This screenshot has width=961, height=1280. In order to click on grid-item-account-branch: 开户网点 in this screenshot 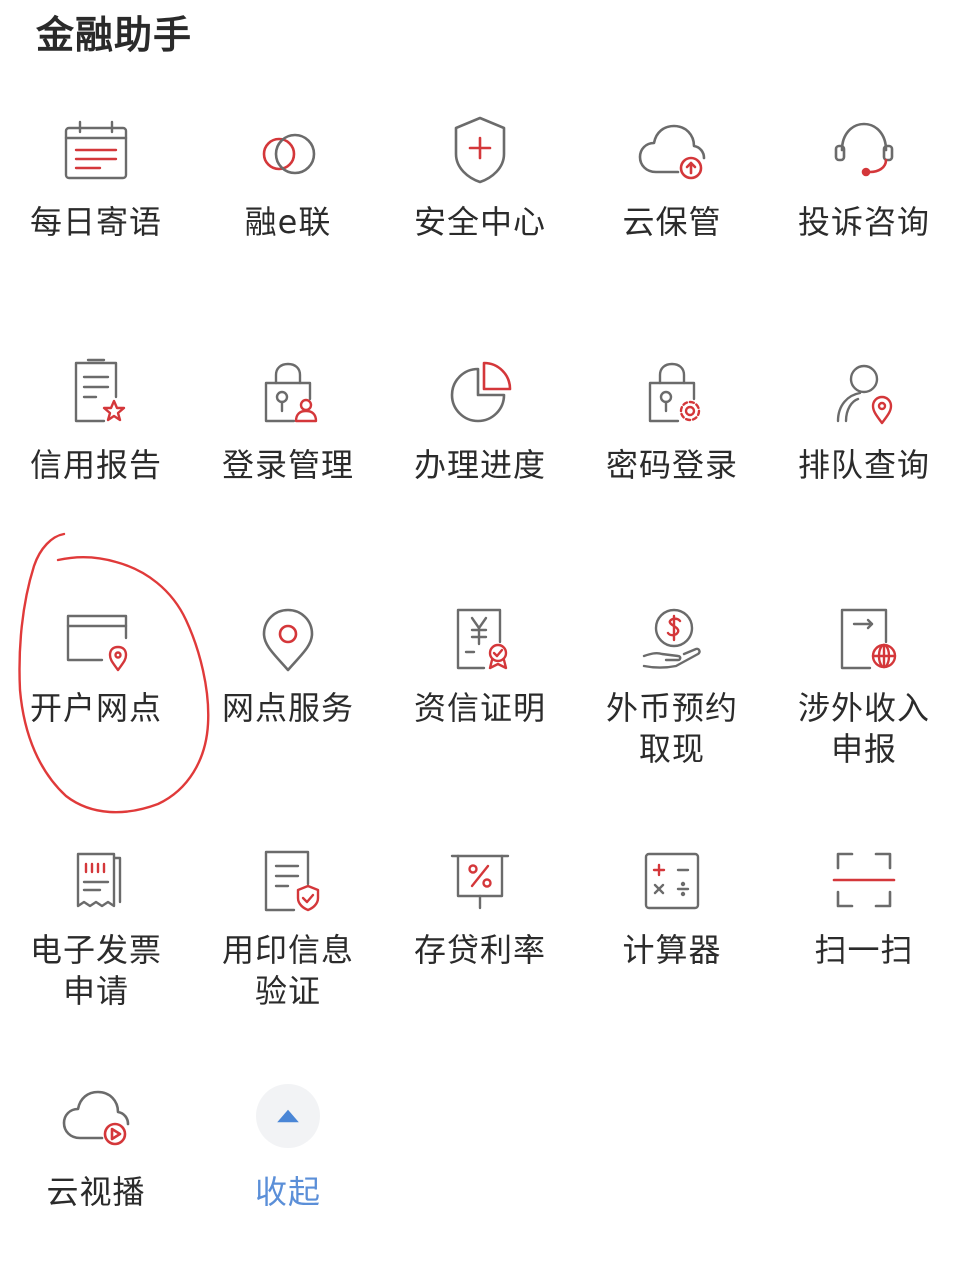, I will do `click(96, 688)`.